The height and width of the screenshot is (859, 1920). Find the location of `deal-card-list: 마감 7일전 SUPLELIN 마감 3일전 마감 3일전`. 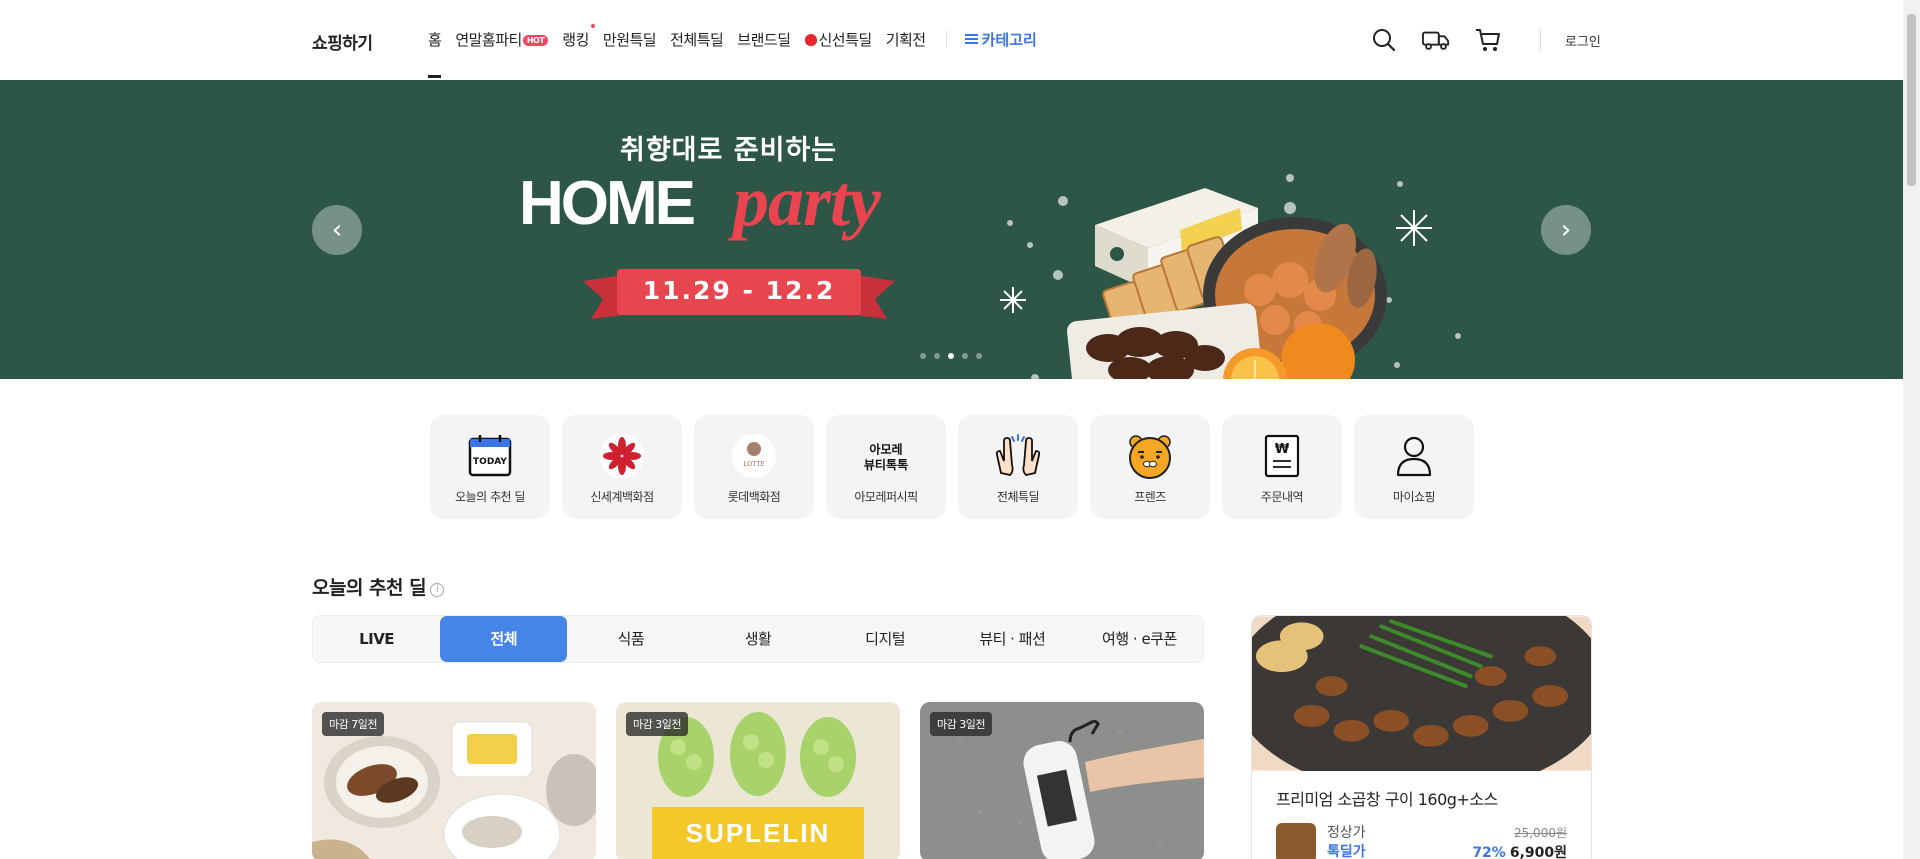

deal-card-list: 마감 7일전 SUPLELIN 마감 3일전 마감 3일전 is located at coordinates (758, 780).